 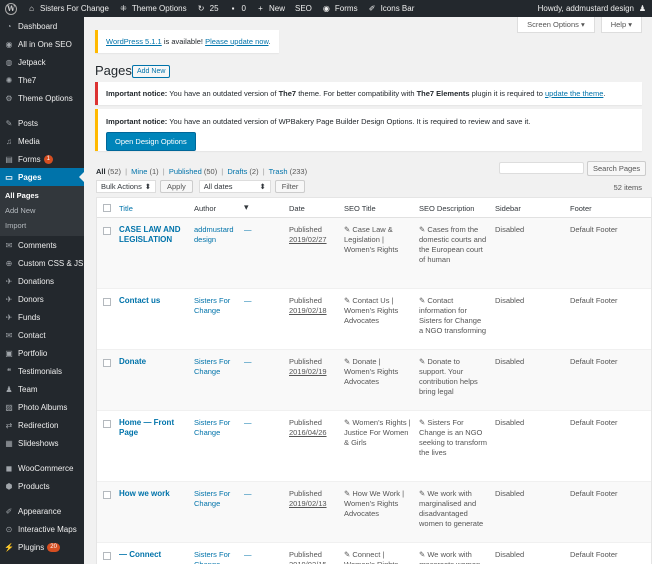 What do you see at coordinates (208, 8) in the screenshot?
I see `updates-link: ↻ 25` at bounding box center [208, 8].